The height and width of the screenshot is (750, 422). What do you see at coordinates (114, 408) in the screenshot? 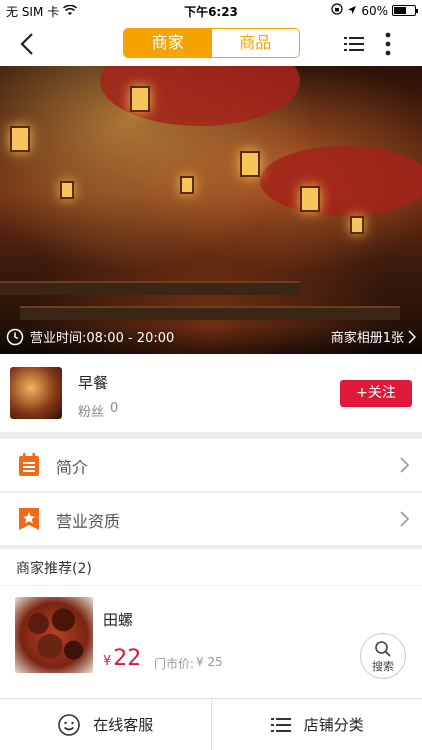
I see `fans-value: 0` at bounding box center [114, 408].